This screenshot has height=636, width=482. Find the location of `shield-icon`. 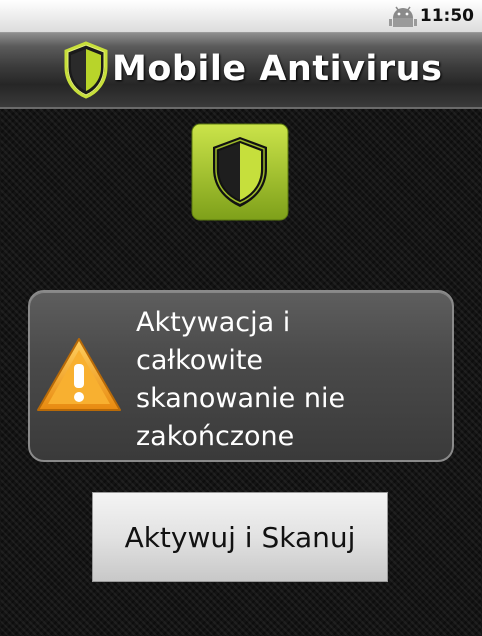

shield-icon is located at coordinates (86, 70).